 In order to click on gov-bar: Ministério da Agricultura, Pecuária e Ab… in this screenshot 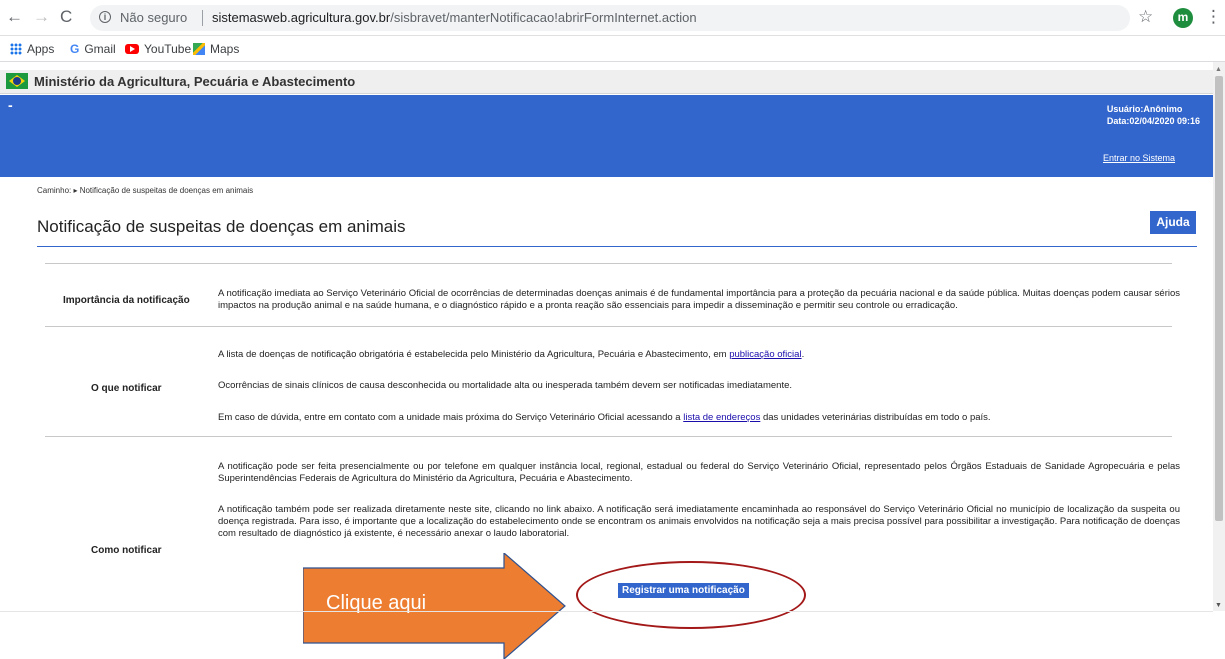, I will do `click(606, 82)`.